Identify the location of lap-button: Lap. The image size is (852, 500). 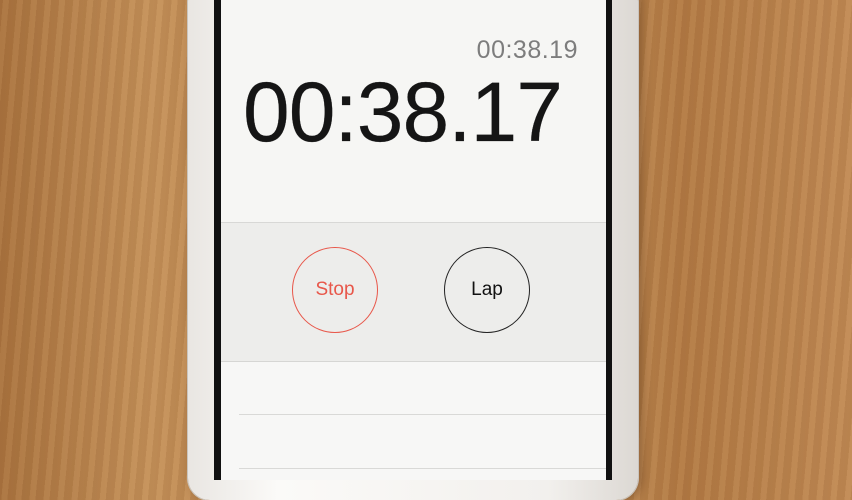
(487, 290).